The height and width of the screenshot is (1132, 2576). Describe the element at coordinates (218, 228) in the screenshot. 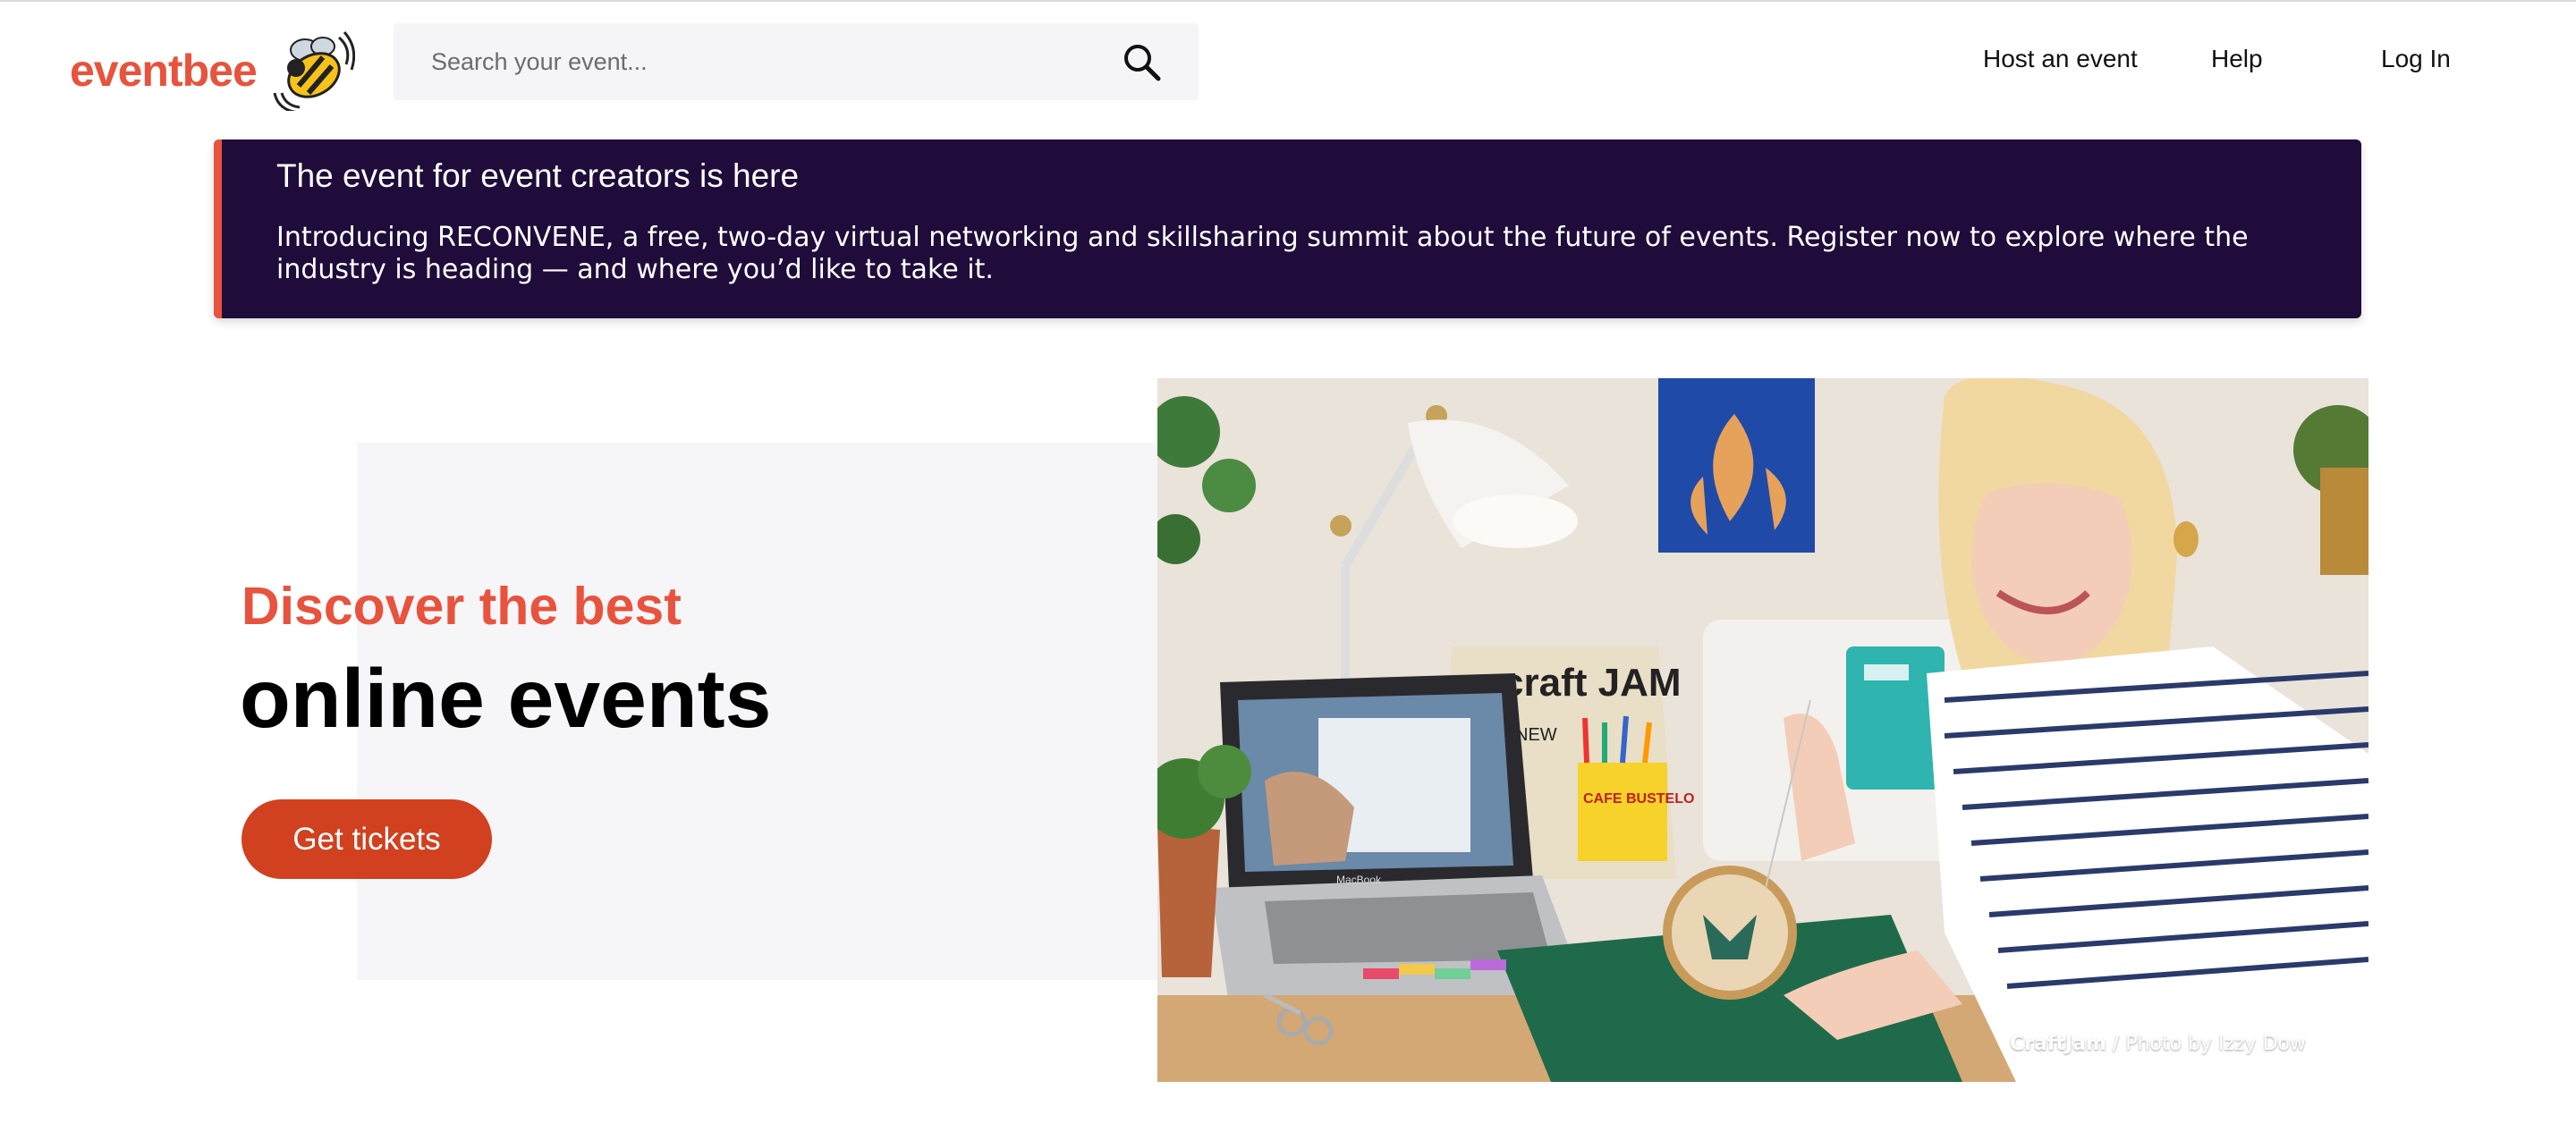

I see `banner-accent-stripe` at that location.